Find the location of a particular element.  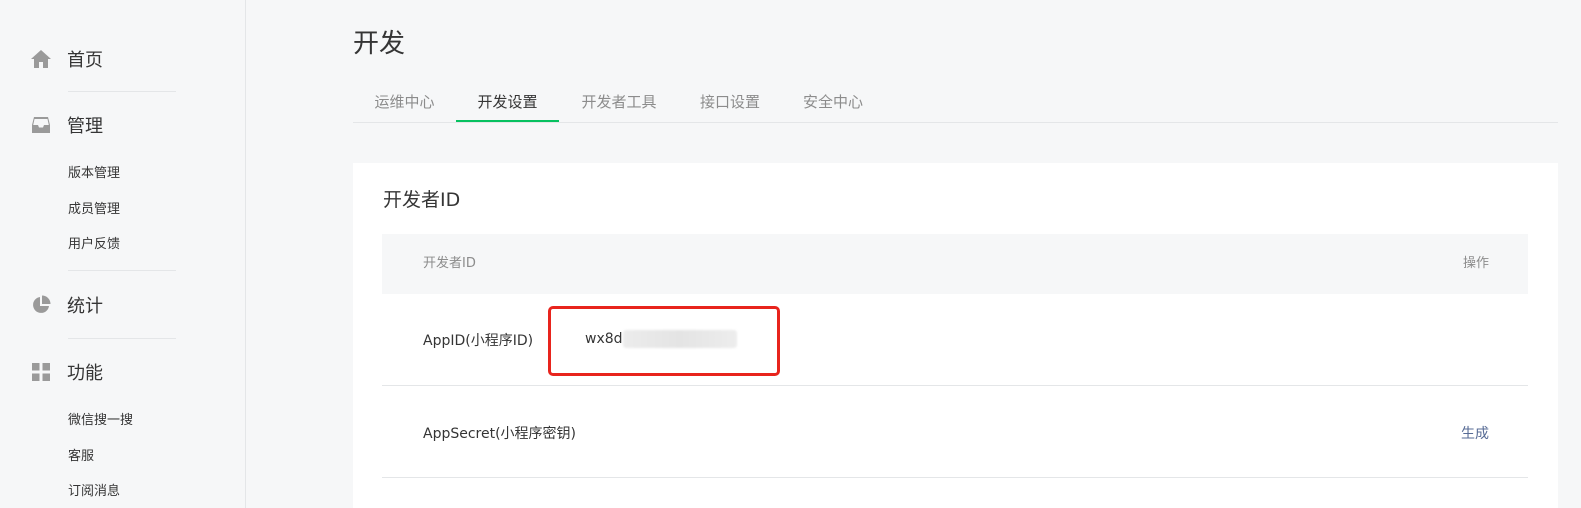

sidebar-item-features: 功能 is located at coordinates (66, 372).